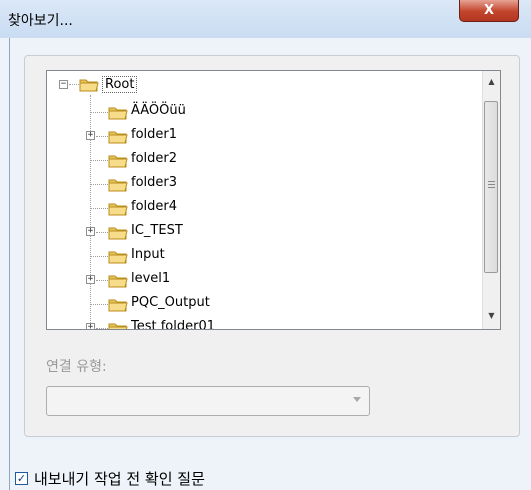  I want to click on chevron-down-icon, so click(357, 399).